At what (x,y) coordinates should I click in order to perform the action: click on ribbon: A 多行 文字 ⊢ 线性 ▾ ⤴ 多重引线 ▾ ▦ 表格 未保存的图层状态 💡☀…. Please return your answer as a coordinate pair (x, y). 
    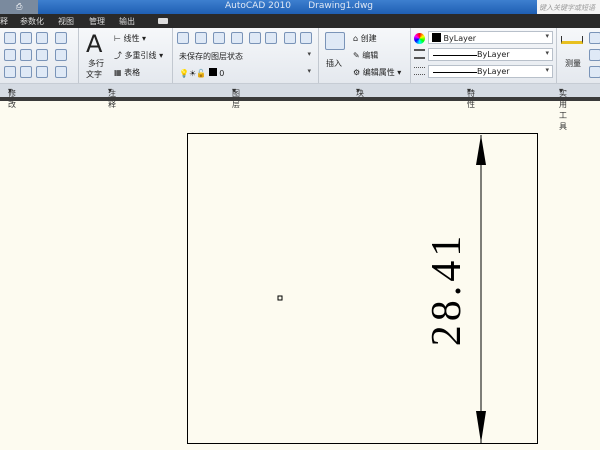
    Looking at the image, I should click on (300, 56).